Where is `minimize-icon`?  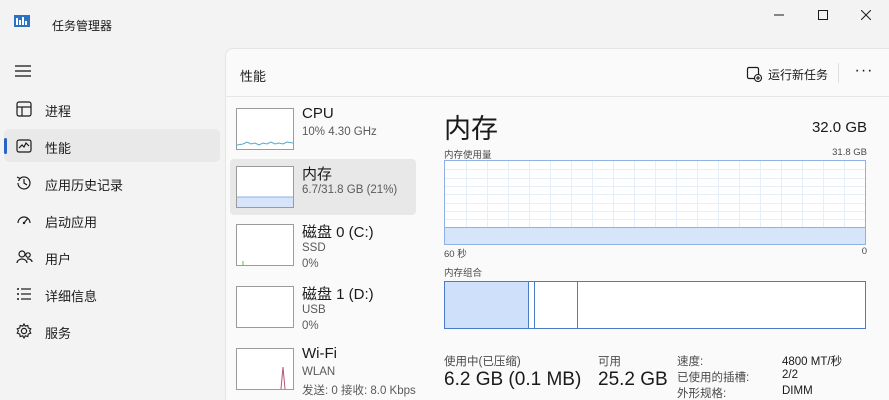
minimize-icon is located at coordinates (779, 15).